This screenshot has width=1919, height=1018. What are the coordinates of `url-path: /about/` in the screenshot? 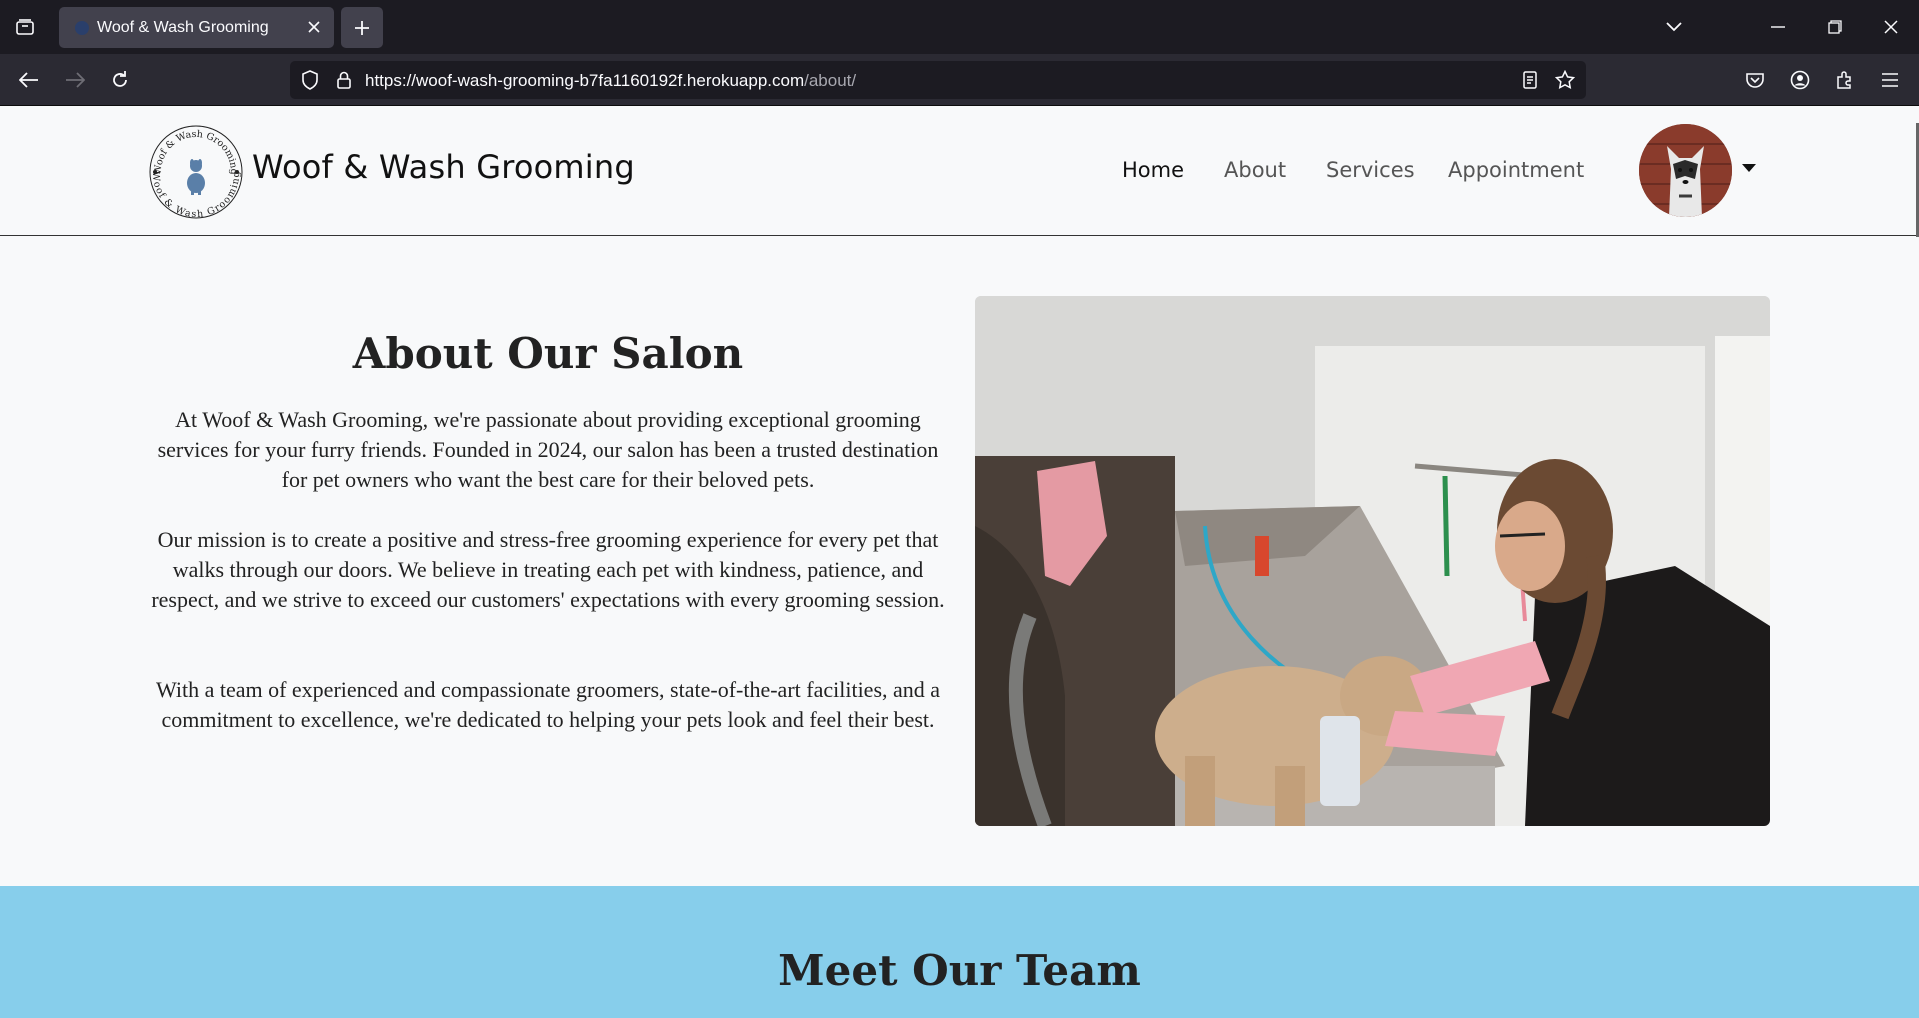 It's located at (830, 80).